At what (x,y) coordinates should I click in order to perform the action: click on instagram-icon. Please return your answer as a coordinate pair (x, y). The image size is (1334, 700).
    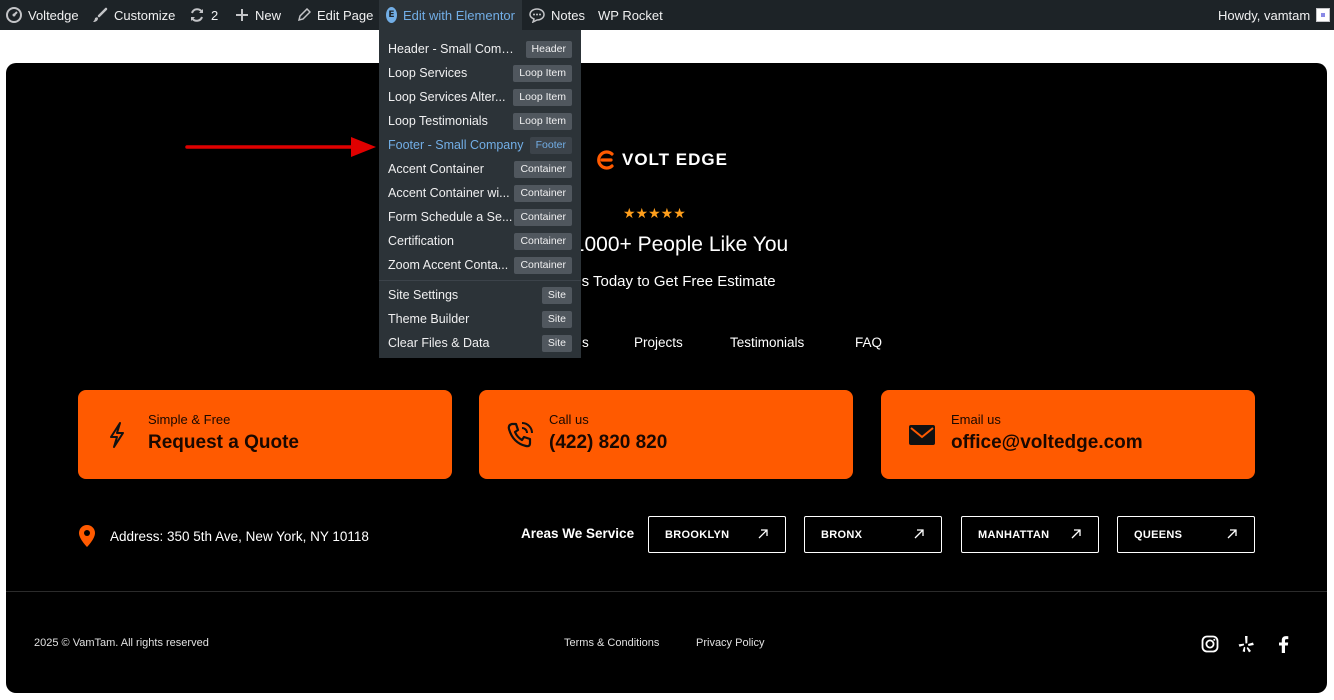
    Looking at the image, I should click on (1210, 644).